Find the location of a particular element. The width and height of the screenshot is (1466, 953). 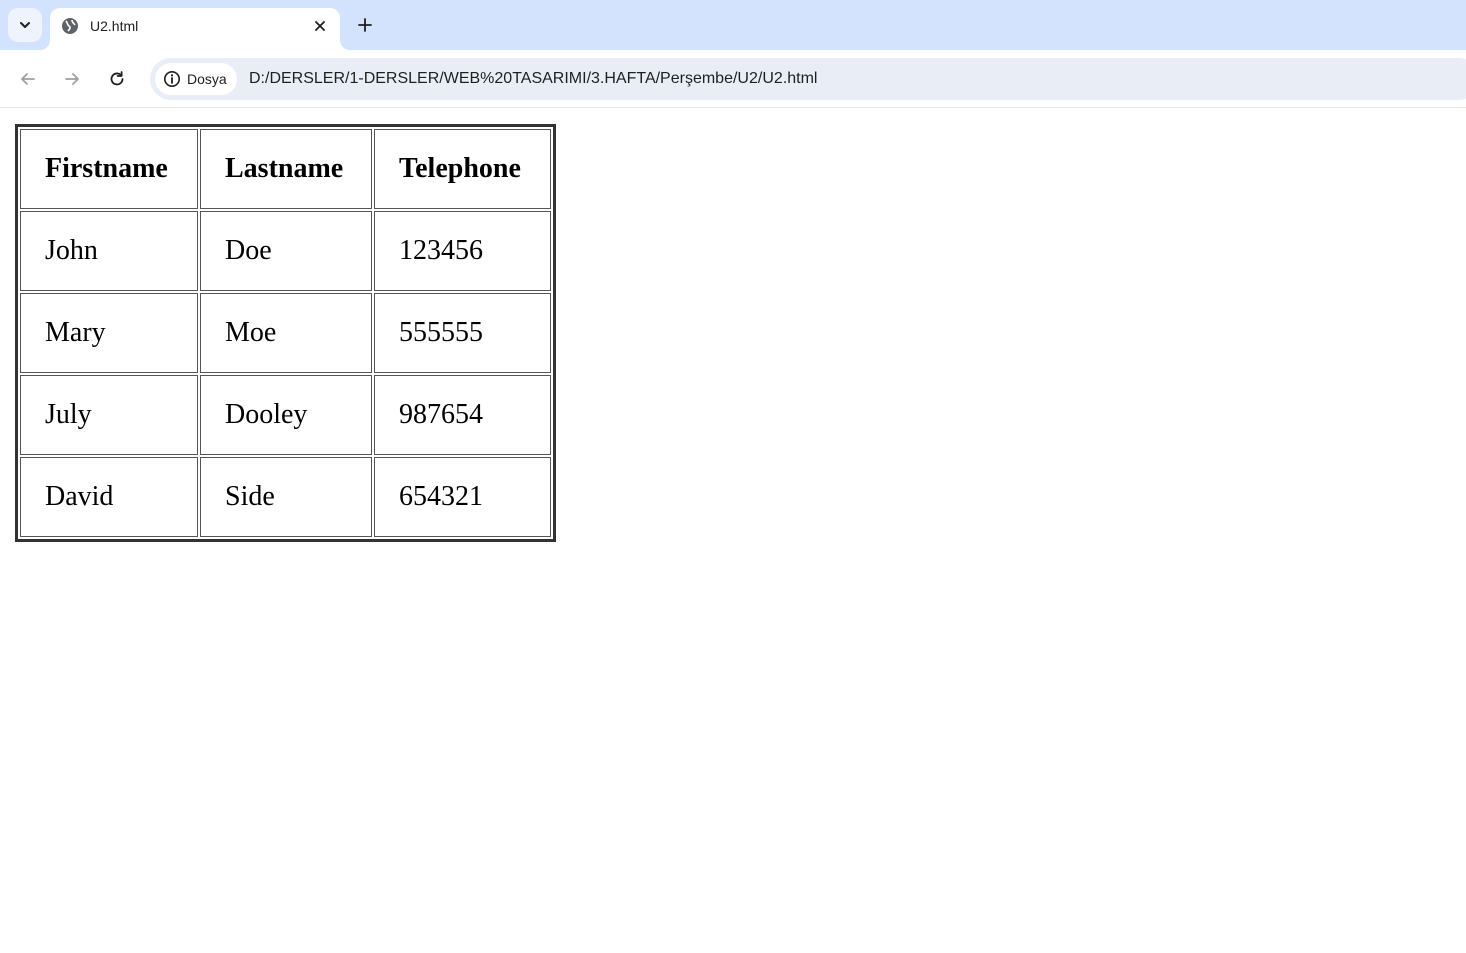

cell-telephone: 555555 is located at coordinates (462, 333).